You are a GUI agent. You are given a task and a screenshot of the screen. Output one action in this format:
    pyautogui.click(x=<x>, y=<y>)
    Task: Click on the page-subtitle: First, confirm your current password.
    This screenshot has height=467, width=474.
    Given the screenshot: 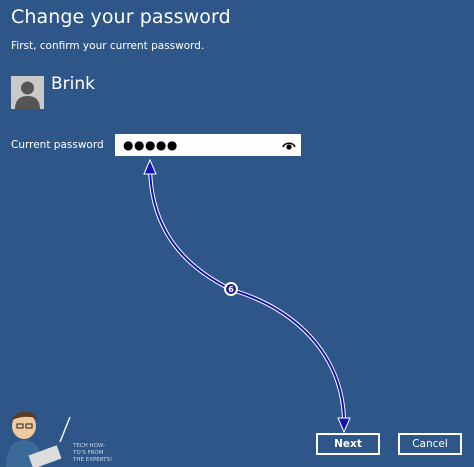 What is the action you would take?
    pyautogui.click(x=108, y=46)
    